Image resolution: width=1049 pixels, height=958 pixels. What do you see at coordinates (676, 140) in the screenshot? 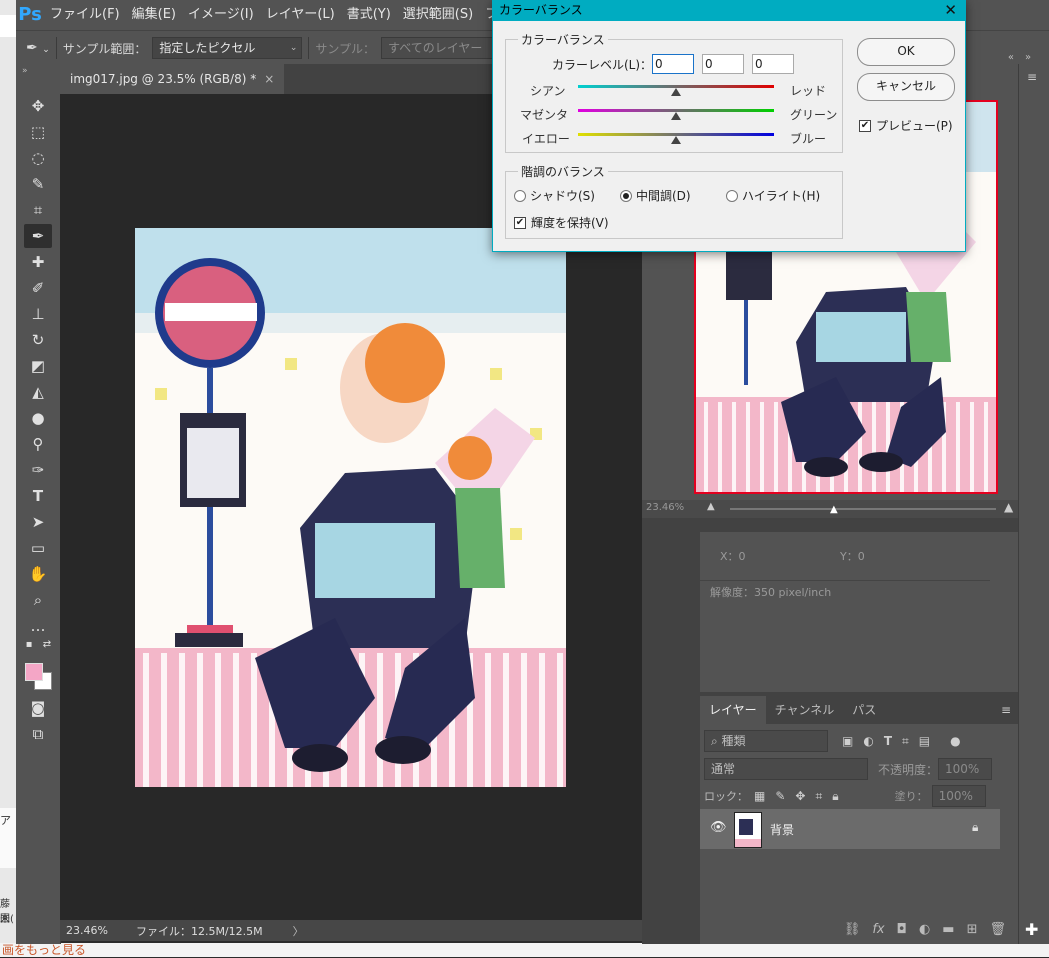
I see `slider-yellow-blue-thumb` at bounding box center [676, 140].